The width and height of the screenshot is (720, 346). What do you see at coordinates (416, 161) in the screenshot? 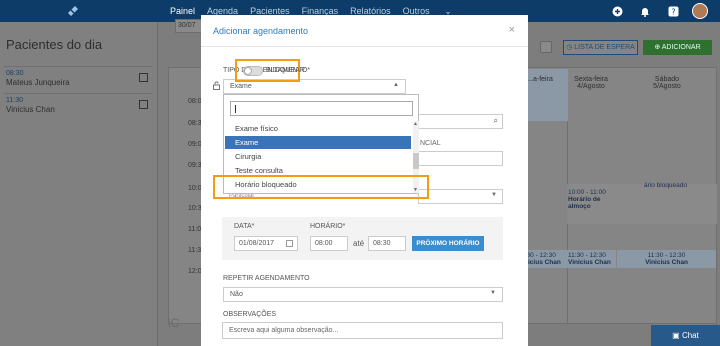
I see `scrollbar-thumb` at bounding box center [416, 161].